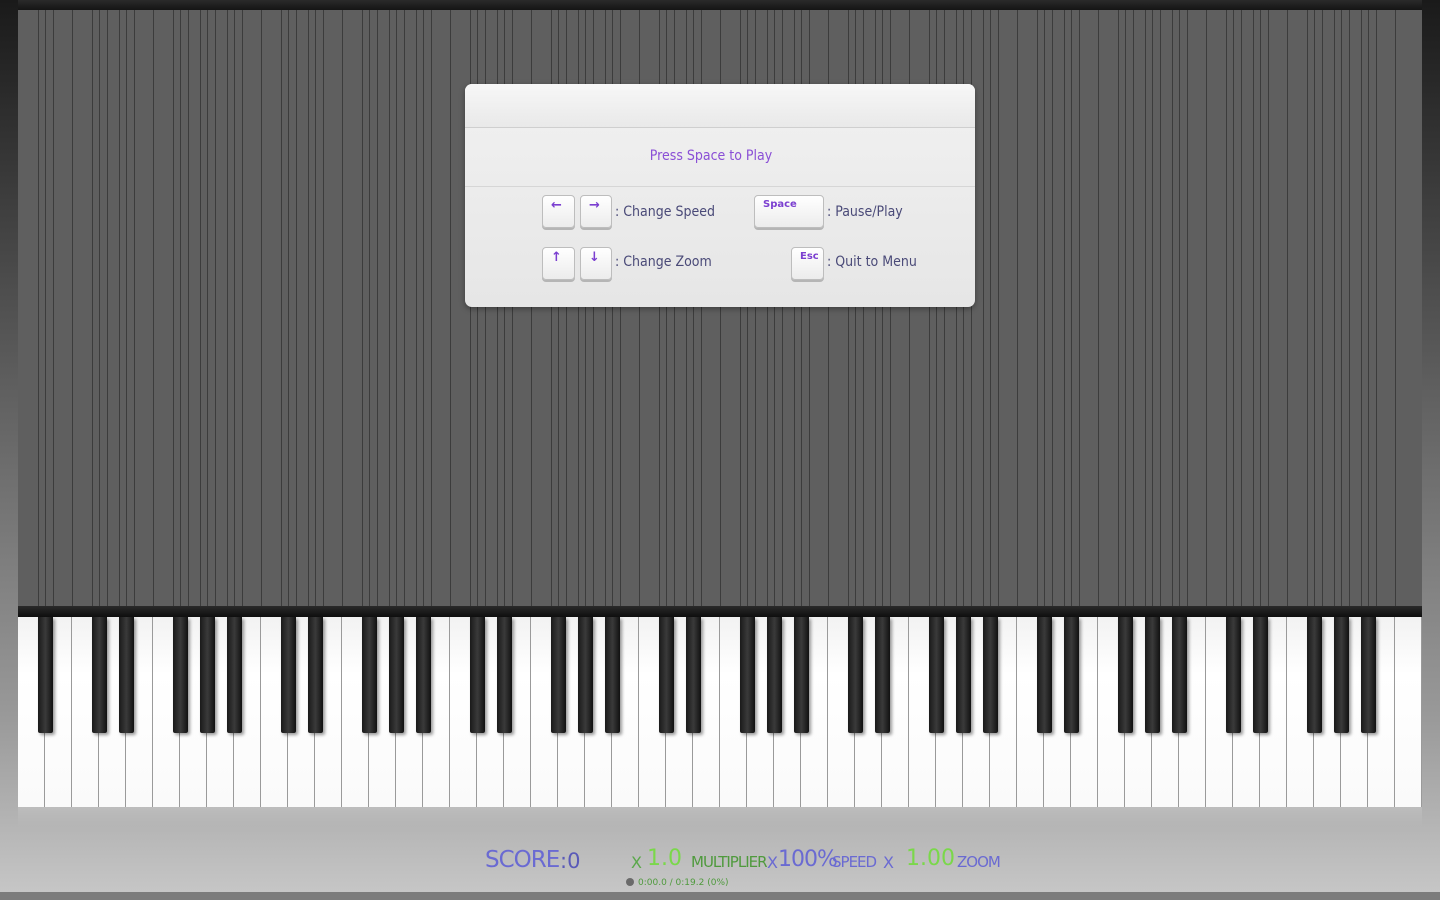  Describe the element at coordinates (558, 211) in the screenshot. I see `left-arrow-key: ←` at that location.